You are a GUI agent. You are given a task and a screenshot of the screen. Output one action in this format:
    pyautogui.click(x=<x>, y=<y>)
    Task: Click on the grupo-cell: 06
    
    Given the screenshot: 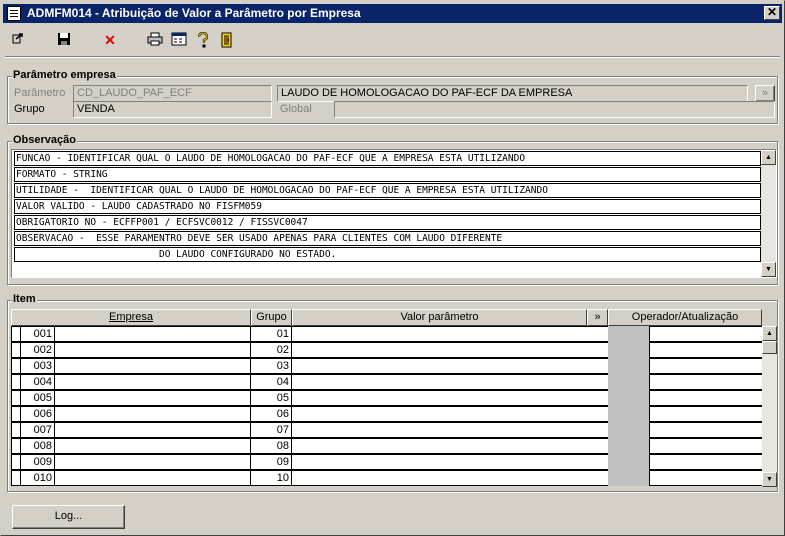 What is the action you would take?
    pyautogui.click(x=271, y=414)
    